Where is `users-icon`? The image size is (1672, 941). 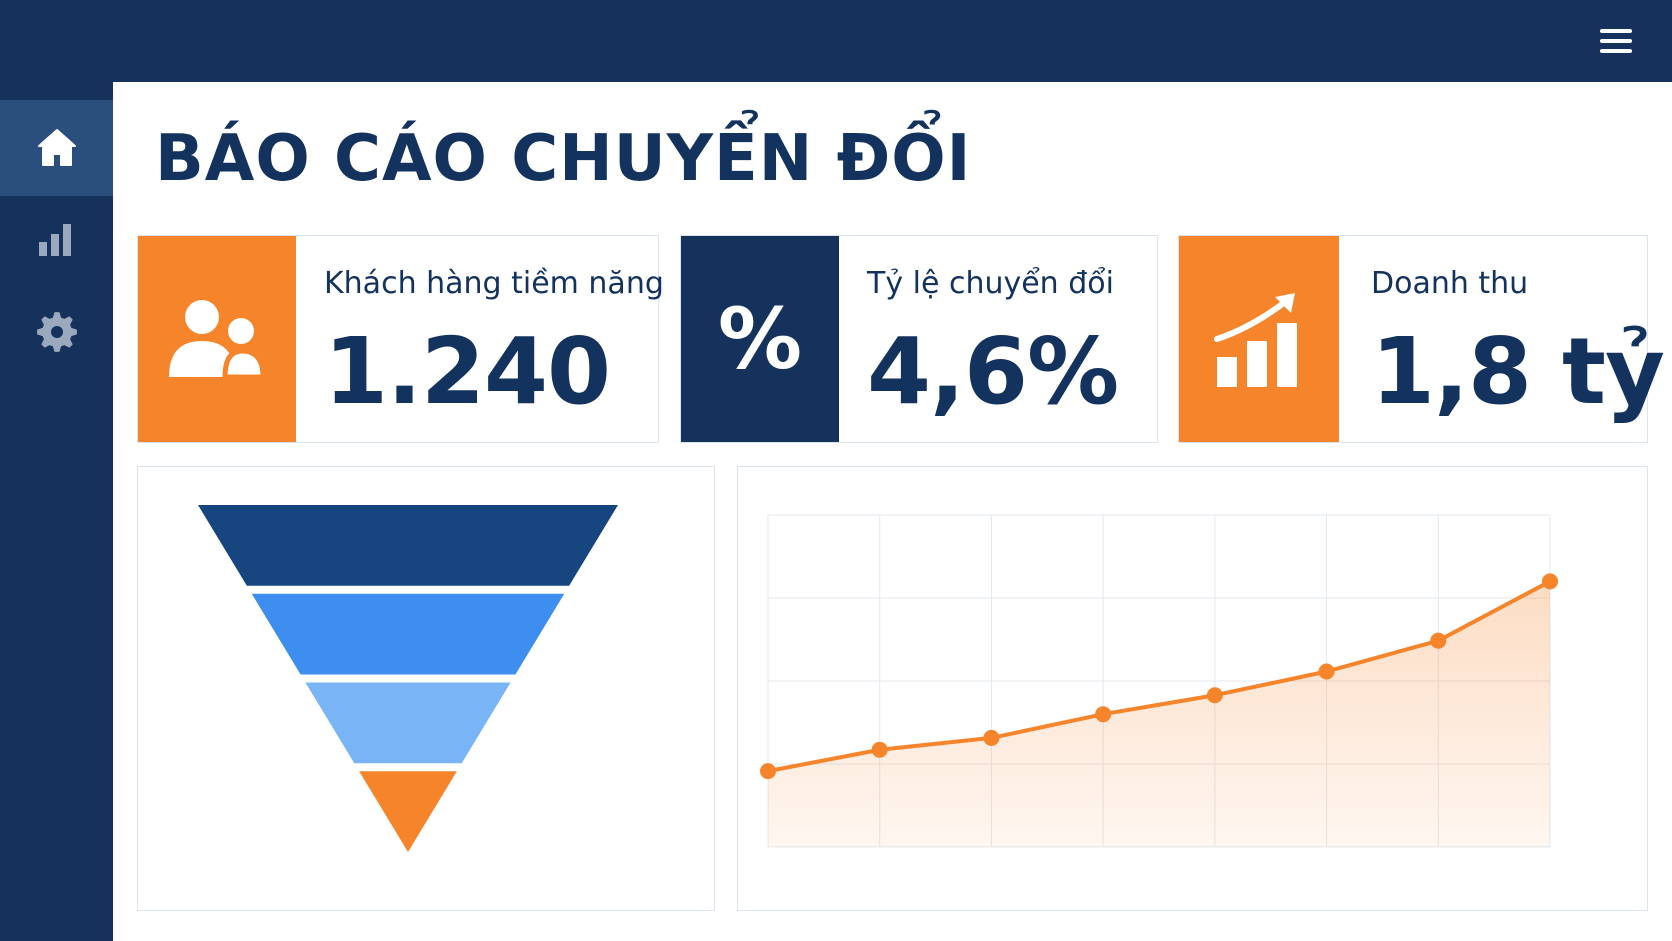 users-icon is located at coordinates (217, 340).